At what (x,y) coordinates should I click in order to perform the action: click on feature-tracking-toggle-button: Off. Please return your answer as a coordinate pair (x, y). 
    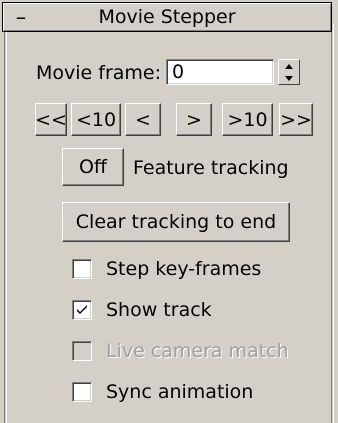
    Looking at the image, I should click on (93, 167).